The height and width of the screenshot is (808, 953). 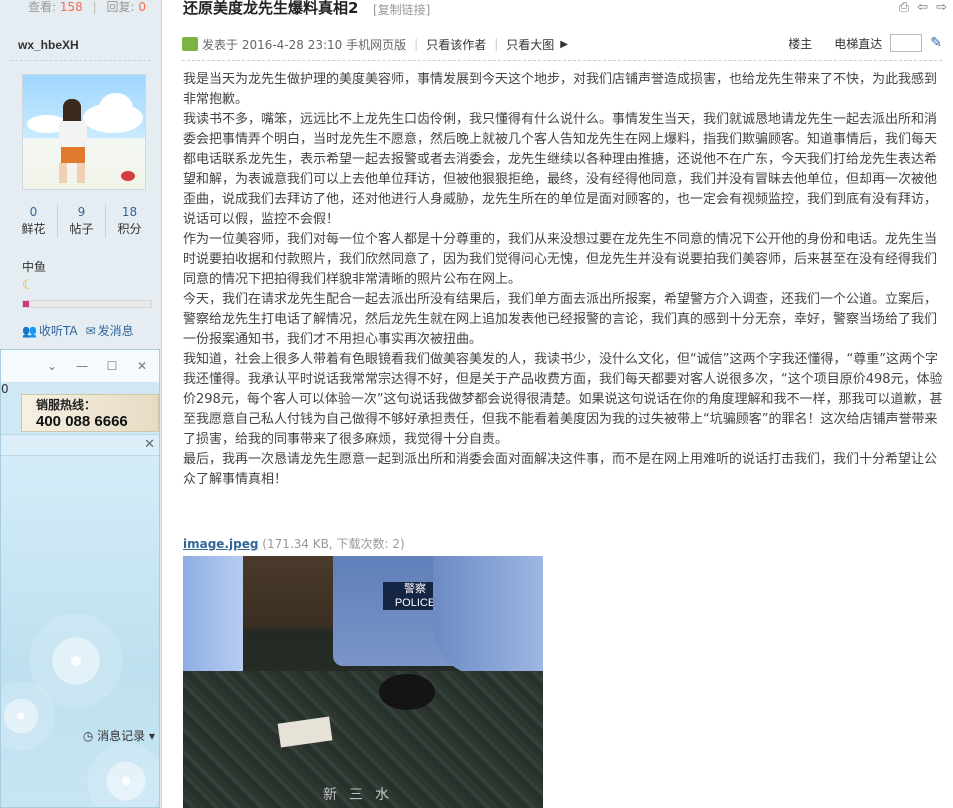 I want to click on reply-count: 0, so click(x=142, y=7).